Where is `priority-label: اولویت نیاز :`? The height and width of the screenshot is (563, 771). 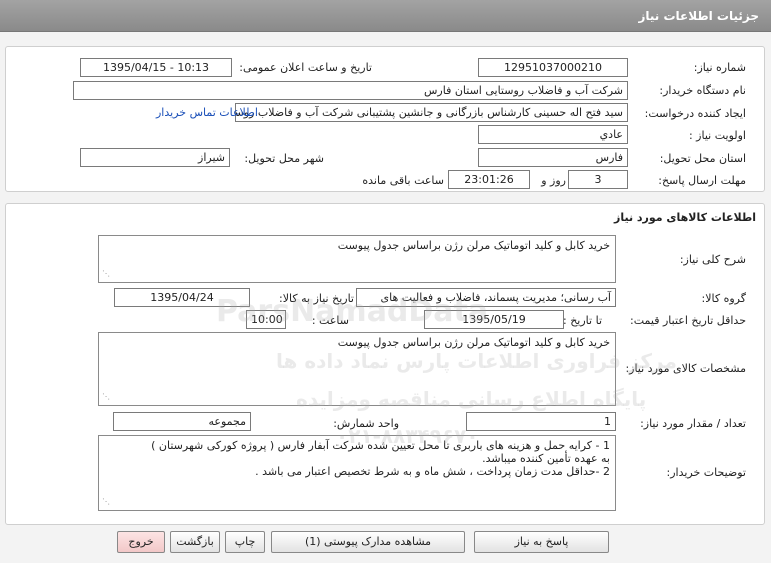 priority-label: اولویت نیاز : is located at coordinates (717, 135).